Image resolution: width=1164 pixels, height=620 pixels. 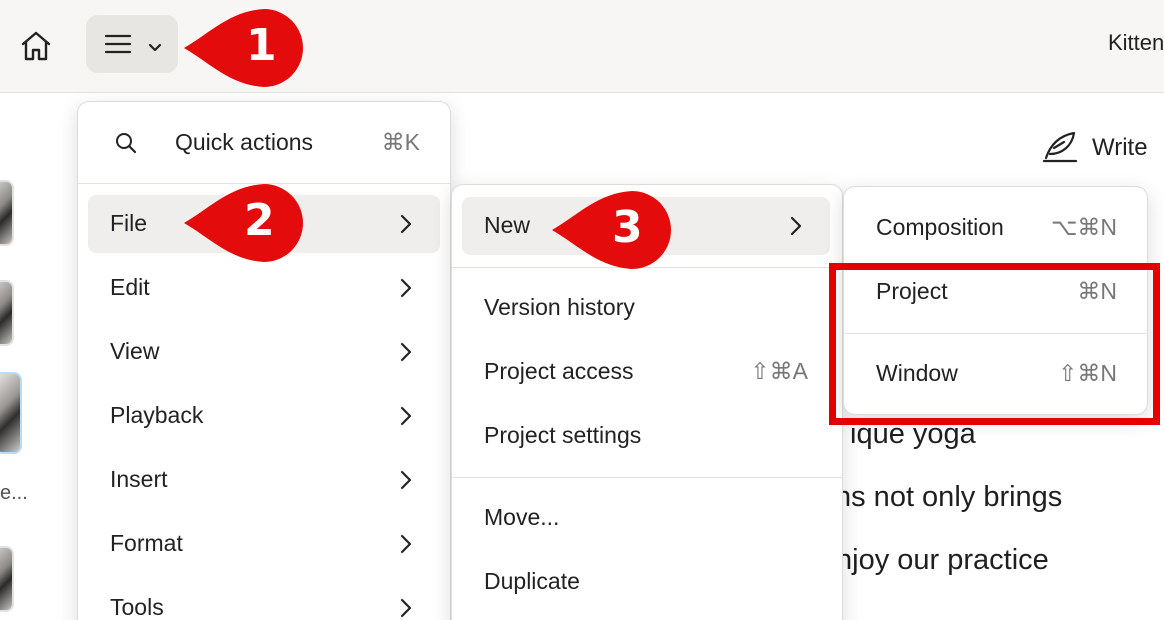 What do you see at coordinates (11, 413) in the screenshot?
I see `slide-thumbnail-selected` at bounding box center [11, 413].